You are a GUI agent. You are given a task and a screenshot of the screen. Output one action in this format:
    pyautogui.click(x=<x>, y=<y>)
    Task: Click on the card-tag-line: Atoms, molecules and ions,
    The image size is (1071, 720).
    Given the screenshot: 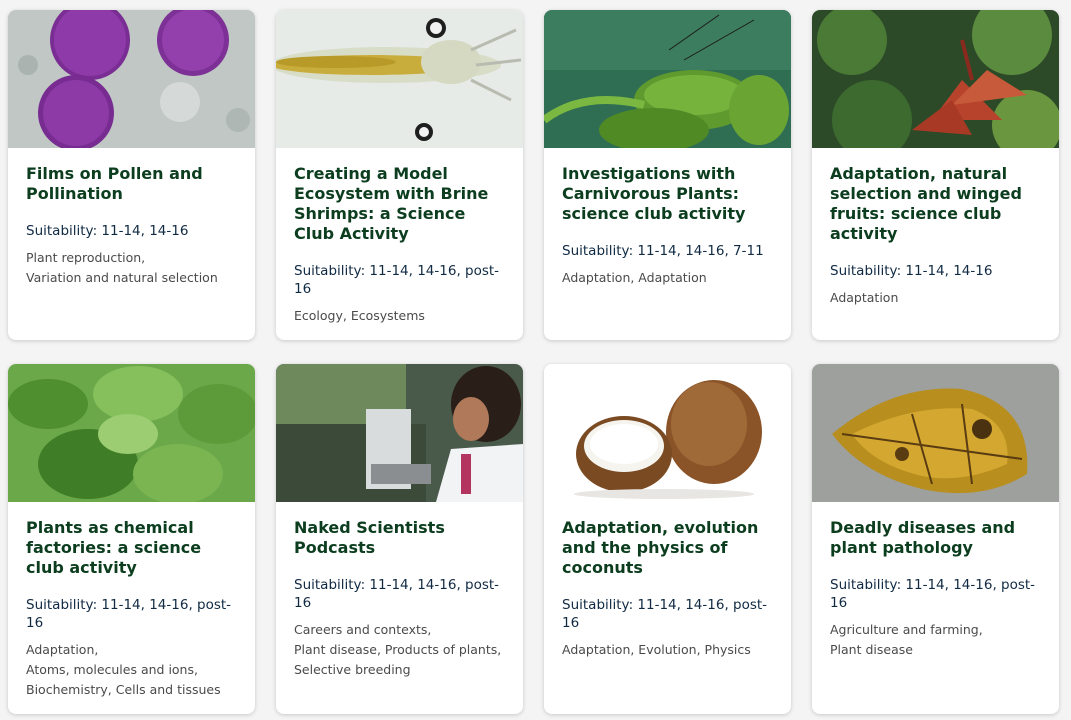 What is the action you would take?
    pyautogui.click(x=112, y=669)
    